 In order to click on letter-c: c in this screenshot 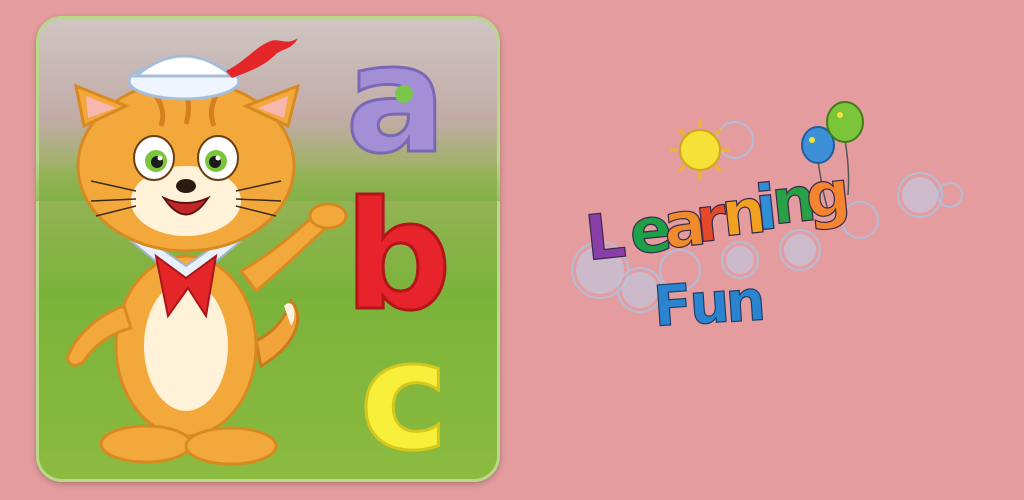, I will do `click(404, 396)`.